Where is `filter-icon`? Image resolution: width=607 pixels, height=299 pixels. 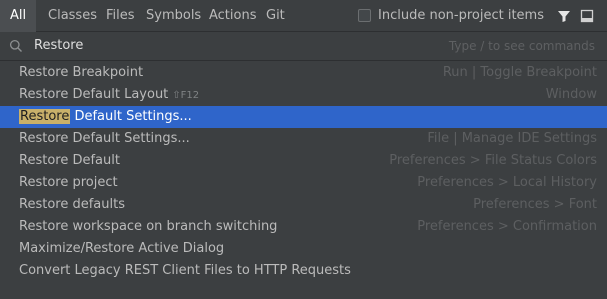 filter-icon is located at coordinates (564, 16).